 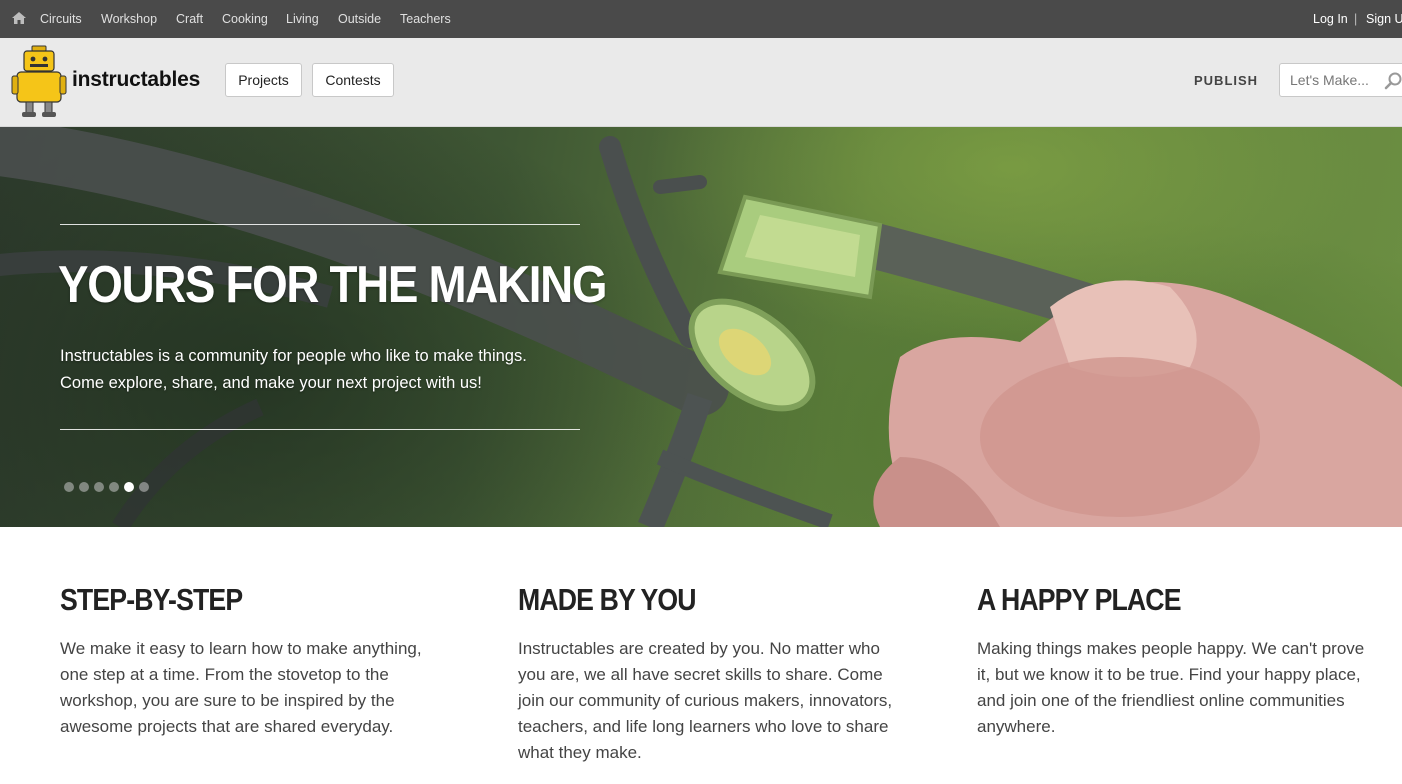 I want to click on category-link-circuits: Circuits, so click(x=61, y=19).